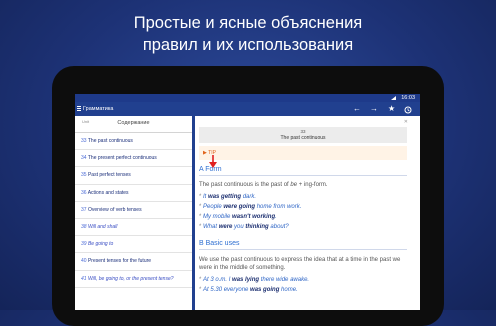 The width and height of the screenshot is (496, 326). What do you see at coordinates (228, 197) in the screenshot?
I see `example-sentence: * It was getting dark.` at bounding box center [228, 197].